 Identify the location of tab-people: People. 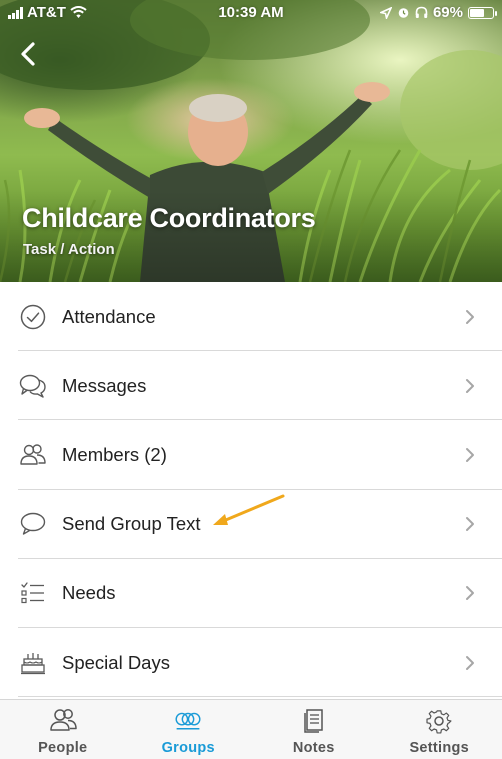
(63, 729).